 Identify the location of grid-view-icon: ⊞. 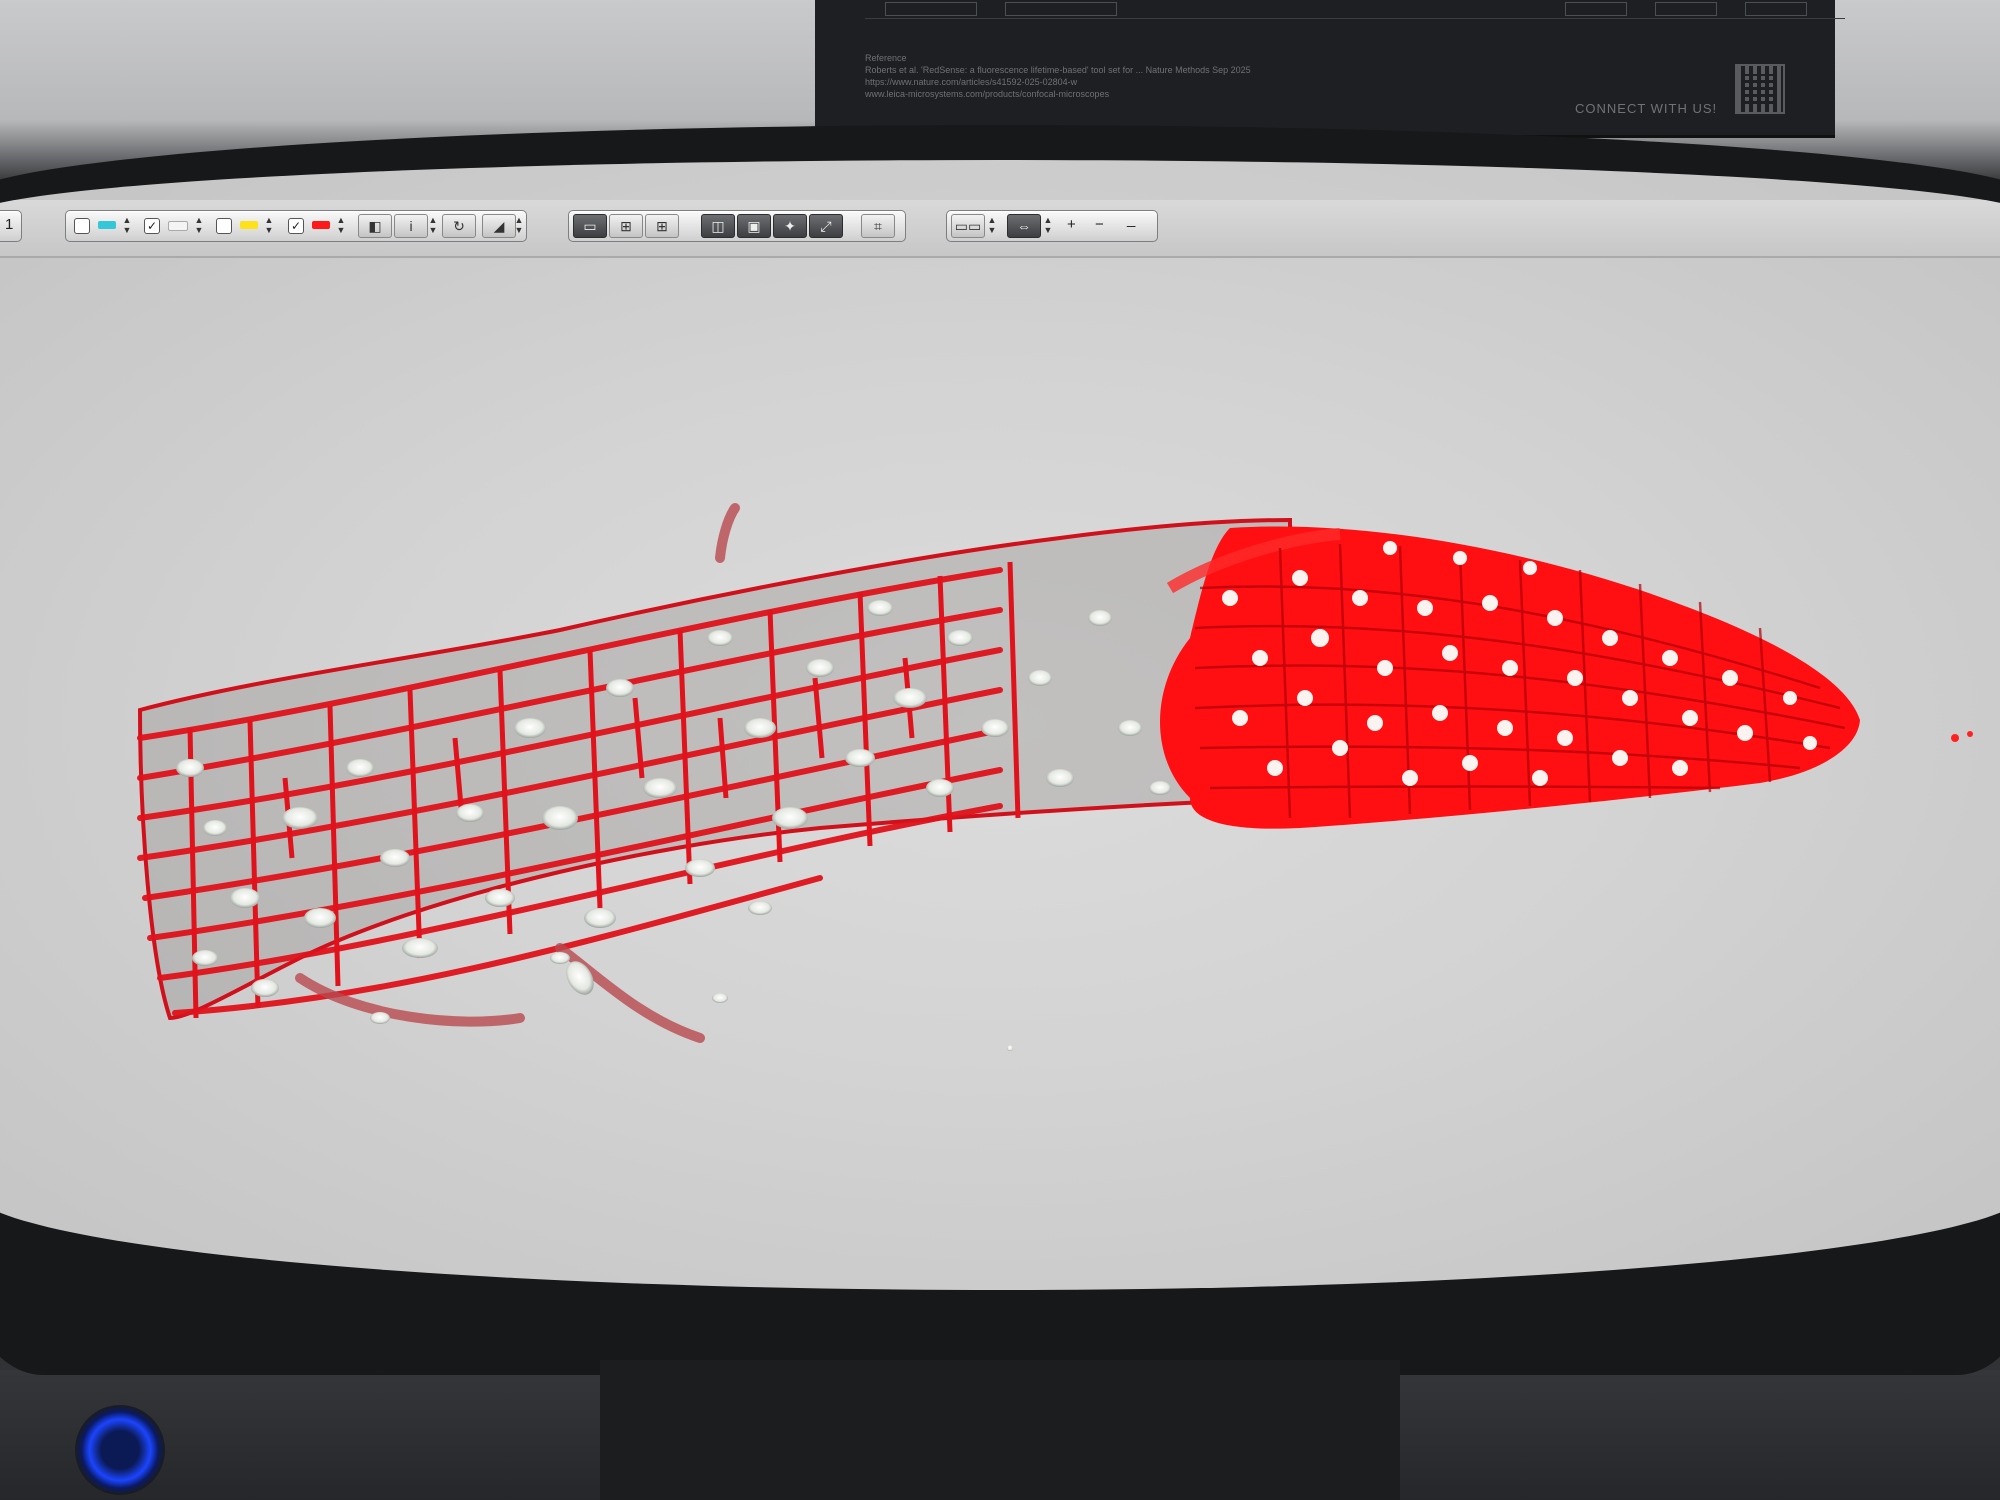
(662, 226).